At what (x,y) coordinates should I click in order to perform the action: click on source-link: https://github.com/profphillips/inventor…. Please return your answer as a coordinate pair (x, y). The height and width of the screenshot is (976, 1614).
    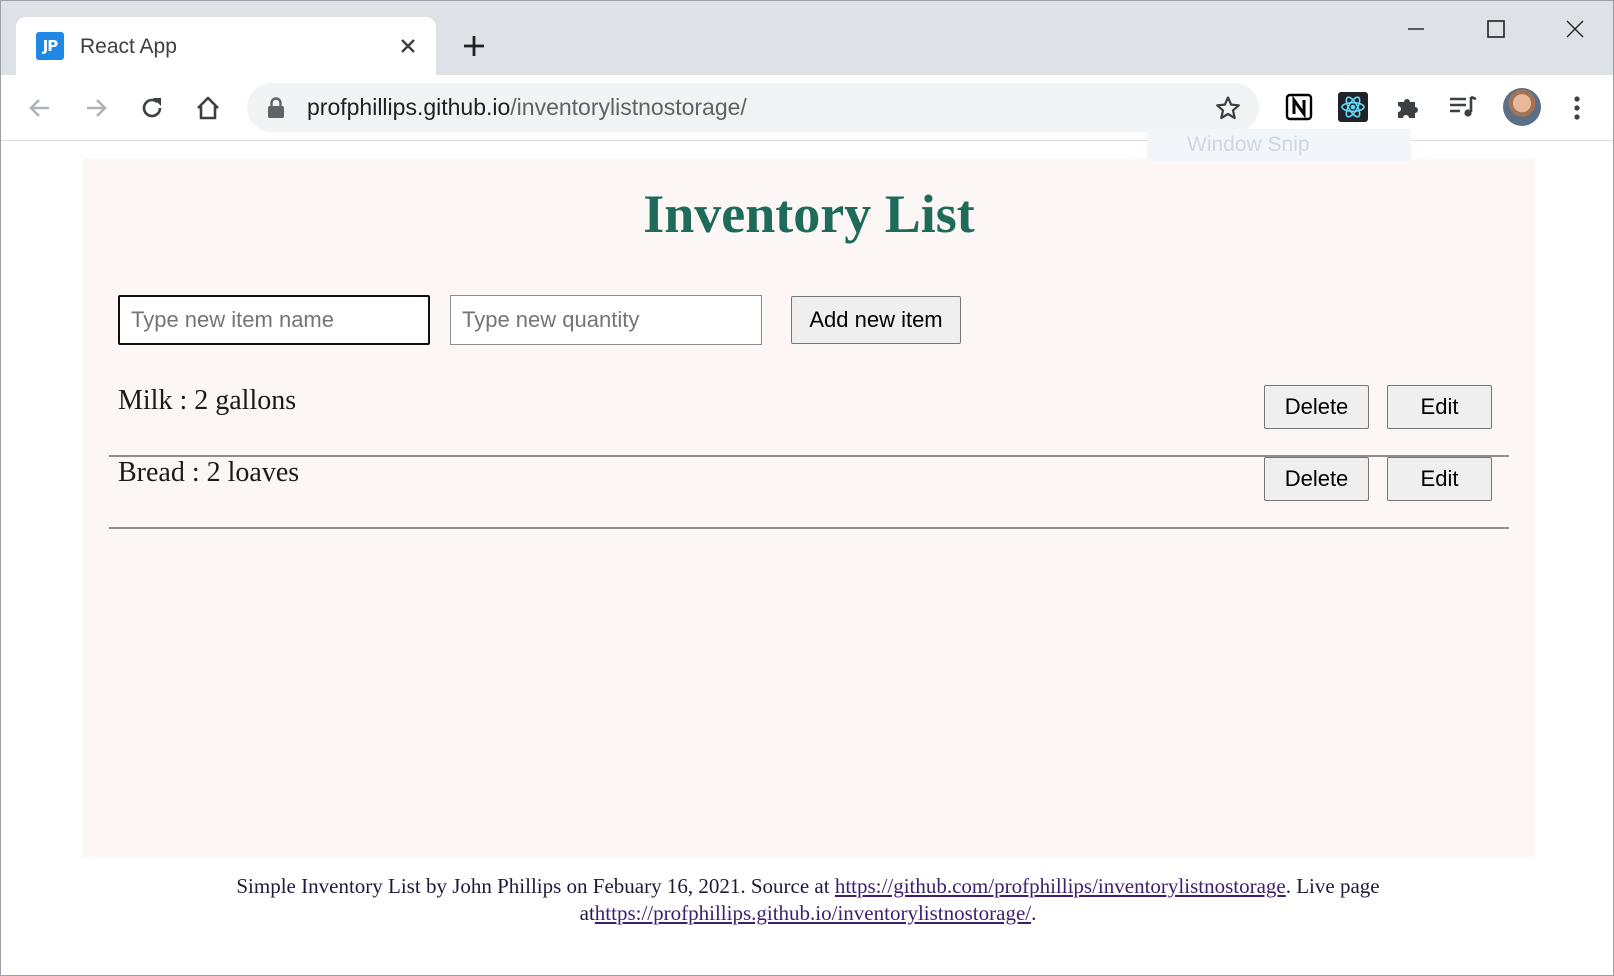
    Looking at the image, I should click on (1060, 886).